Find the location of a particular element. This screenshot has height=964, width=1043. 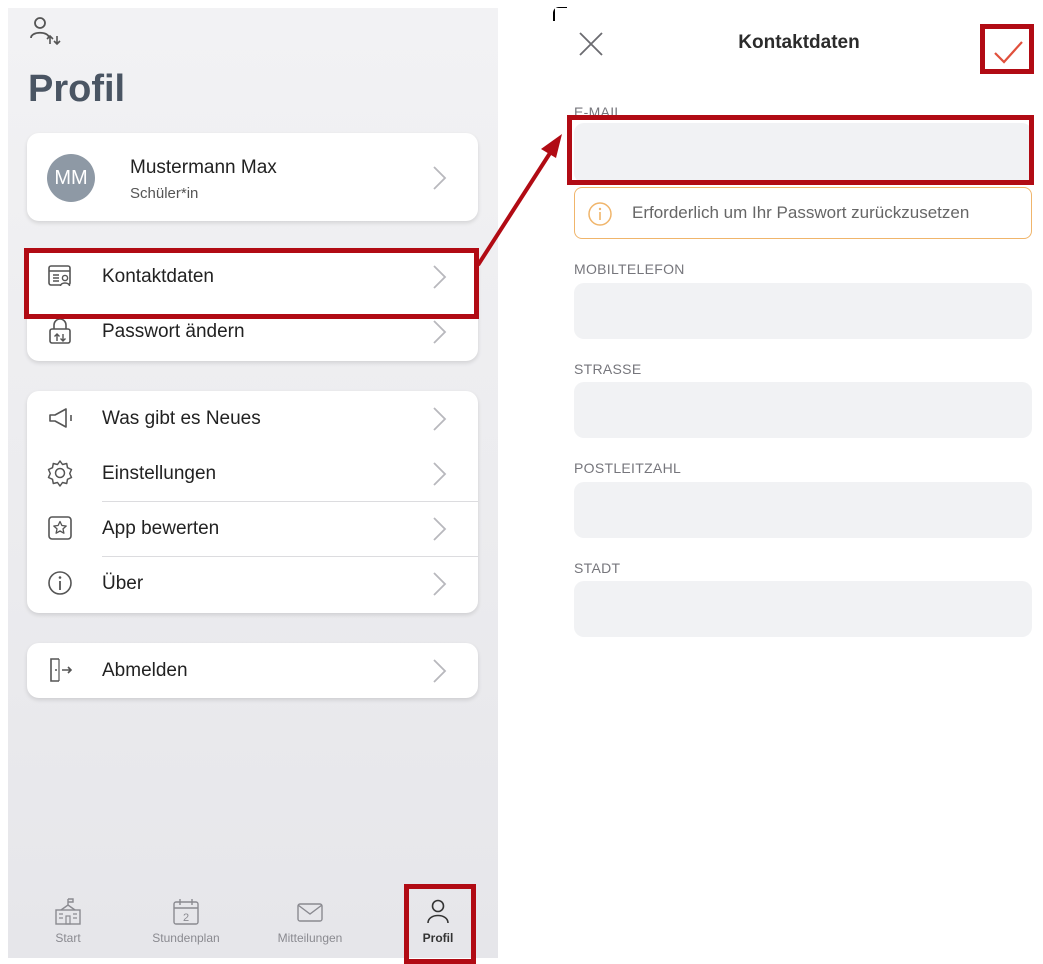

calendar-icon: 2 is located at coordinates (186, 912).